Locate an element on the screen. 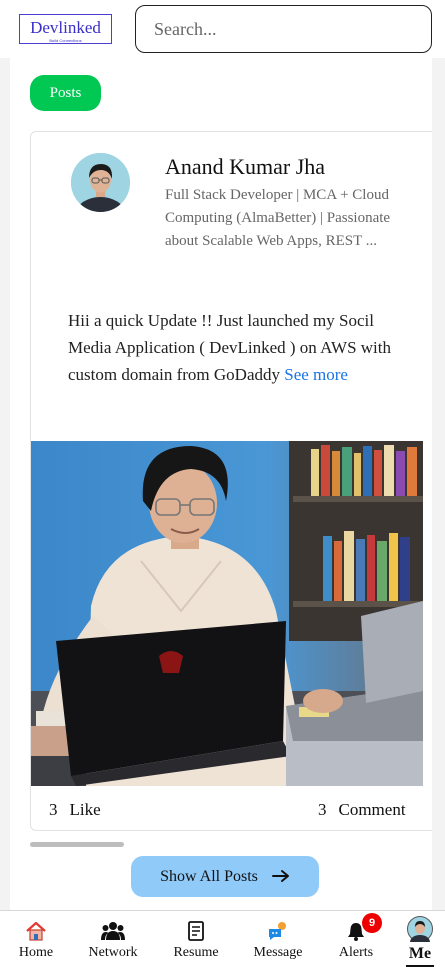 The width and height of the screenshot is (445, 967). show-all-posts-button: Show All Posts is located at coordinates (225, 876).